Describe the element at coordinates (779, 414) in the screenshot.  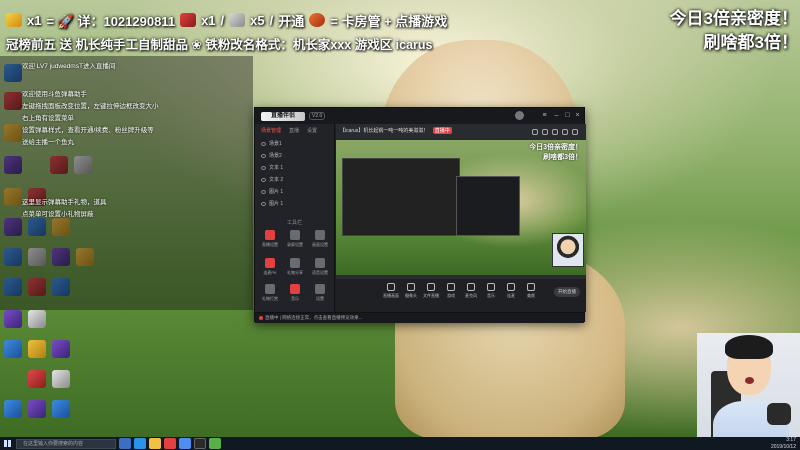
I see `webcam-headset` at that location.